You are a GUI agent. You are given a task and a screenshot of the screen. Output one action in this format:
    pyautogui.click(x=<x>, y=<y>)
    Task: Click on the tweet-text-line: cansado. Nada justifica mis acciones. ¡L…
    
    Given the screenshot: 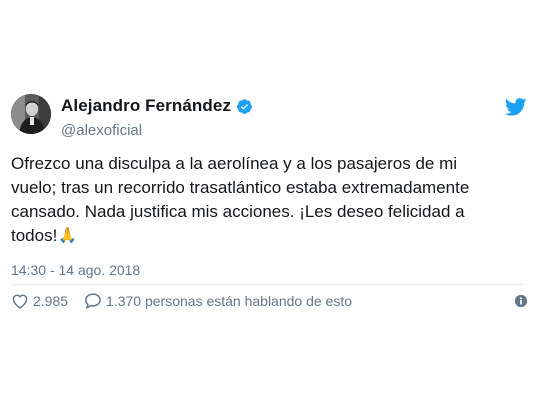 What is the action you would take?
    pyautogui.click(x=238, y=211)
    